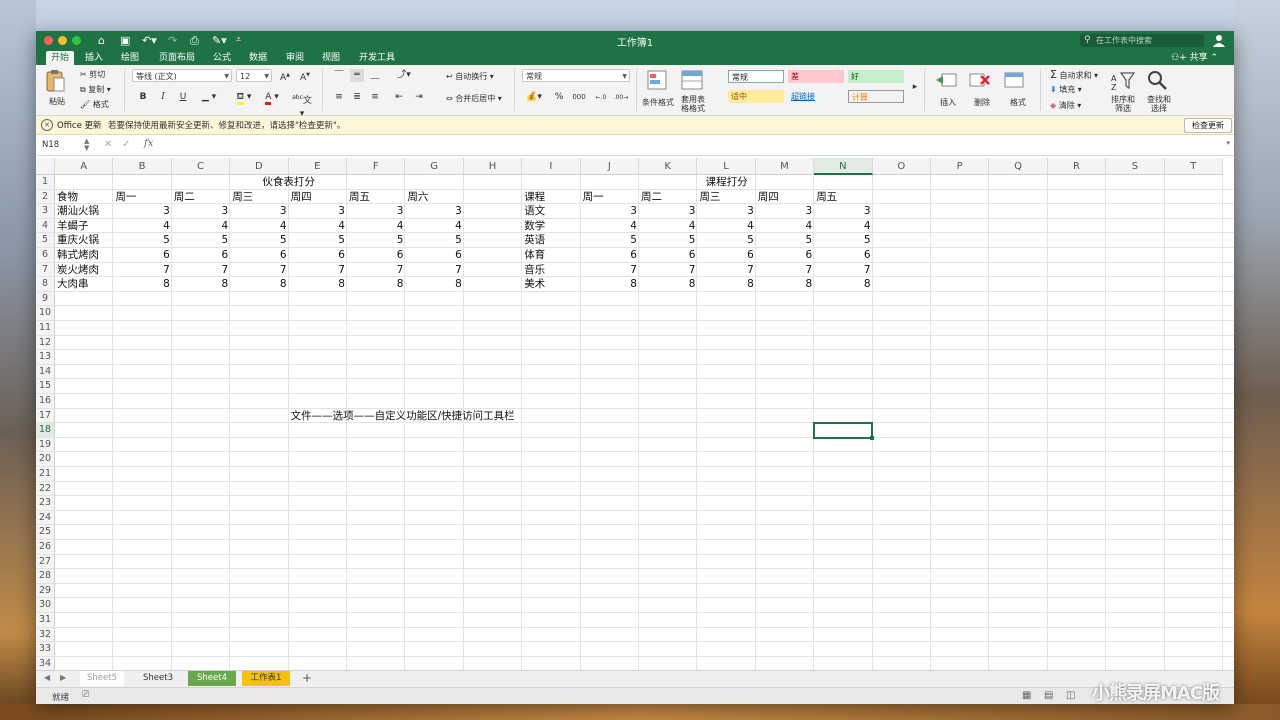 Image resolution: width=1280 pixels, height=720 pixels. I want to click on sheet-tab: 工作表1, so click(266, 678).